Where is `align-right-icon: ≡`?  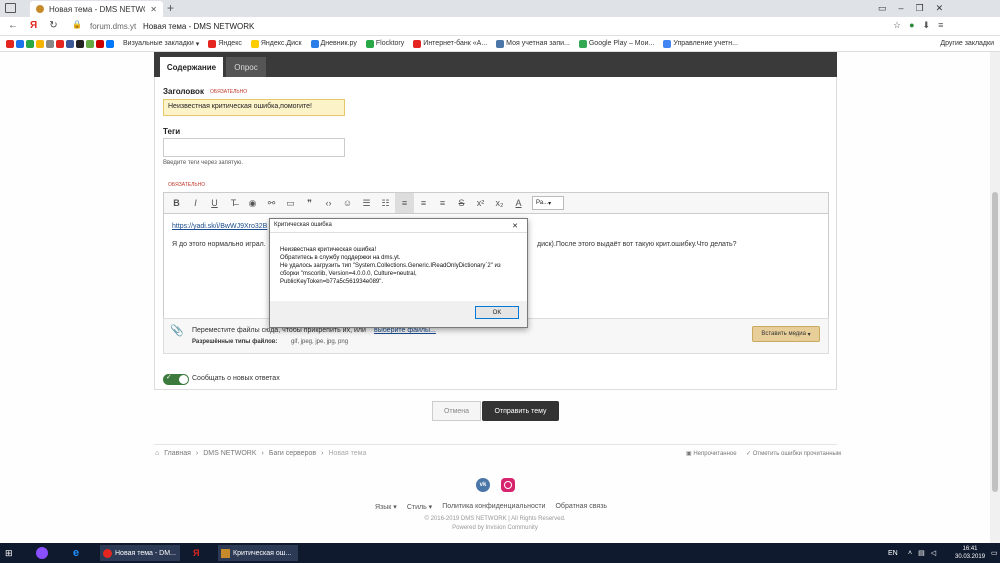 align-right-icon: ≡ is located at coordinates (442, 203).